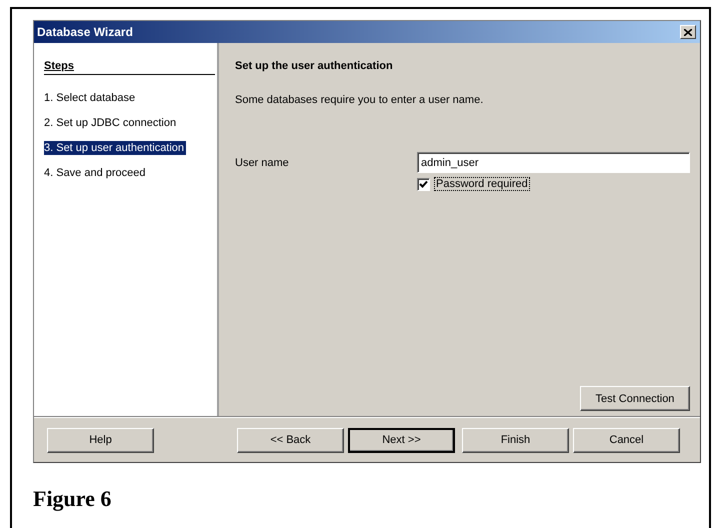  I want to click on dialog-button: Cancel, so click(626, 440).